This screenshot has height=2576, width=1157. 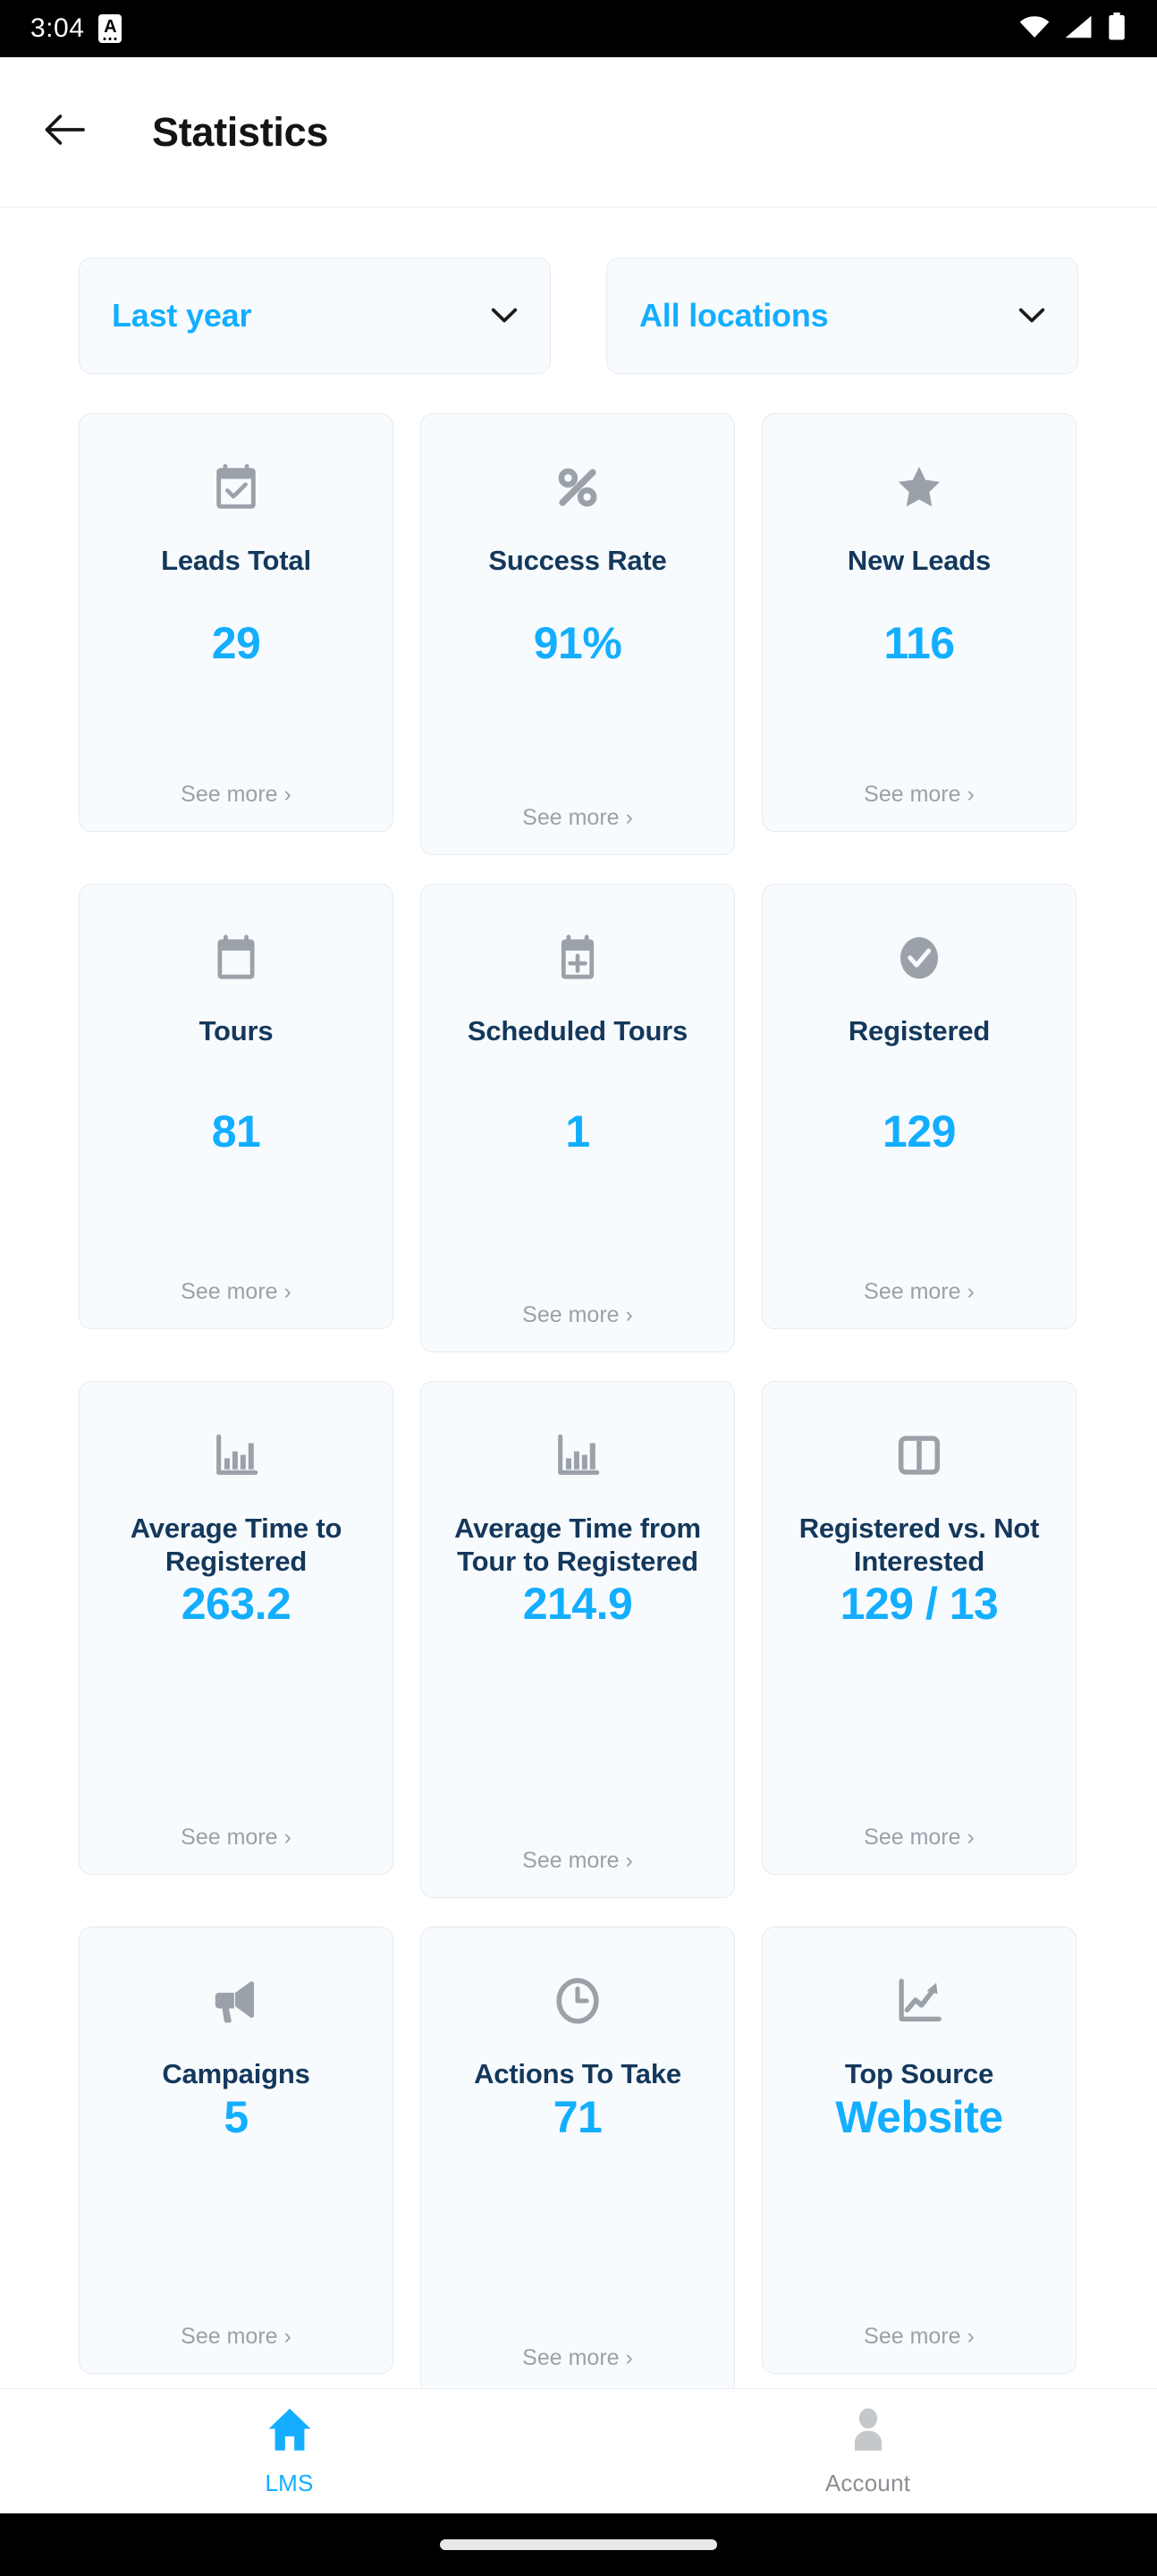 I want to click on nav-item-lms: LMS, so click(x=289, y=2451).